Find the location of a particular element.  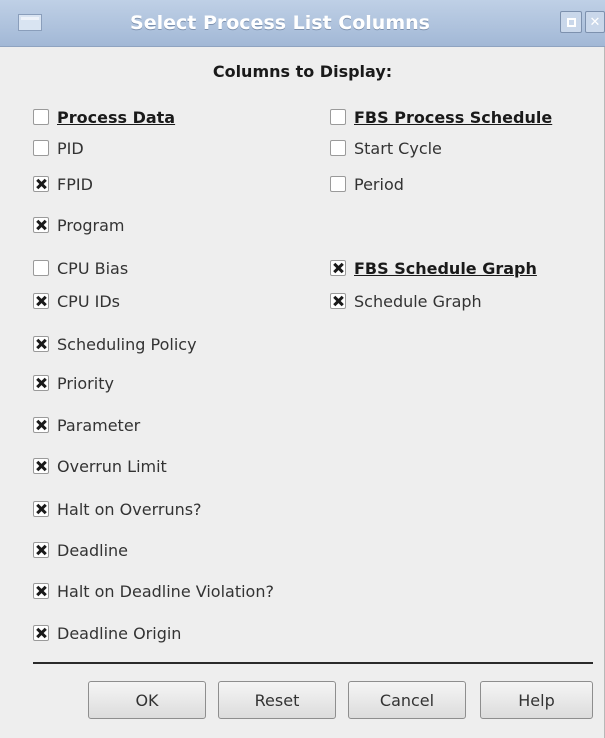

checkbox-label: CPU Bias is located at coordinates (93, 268).